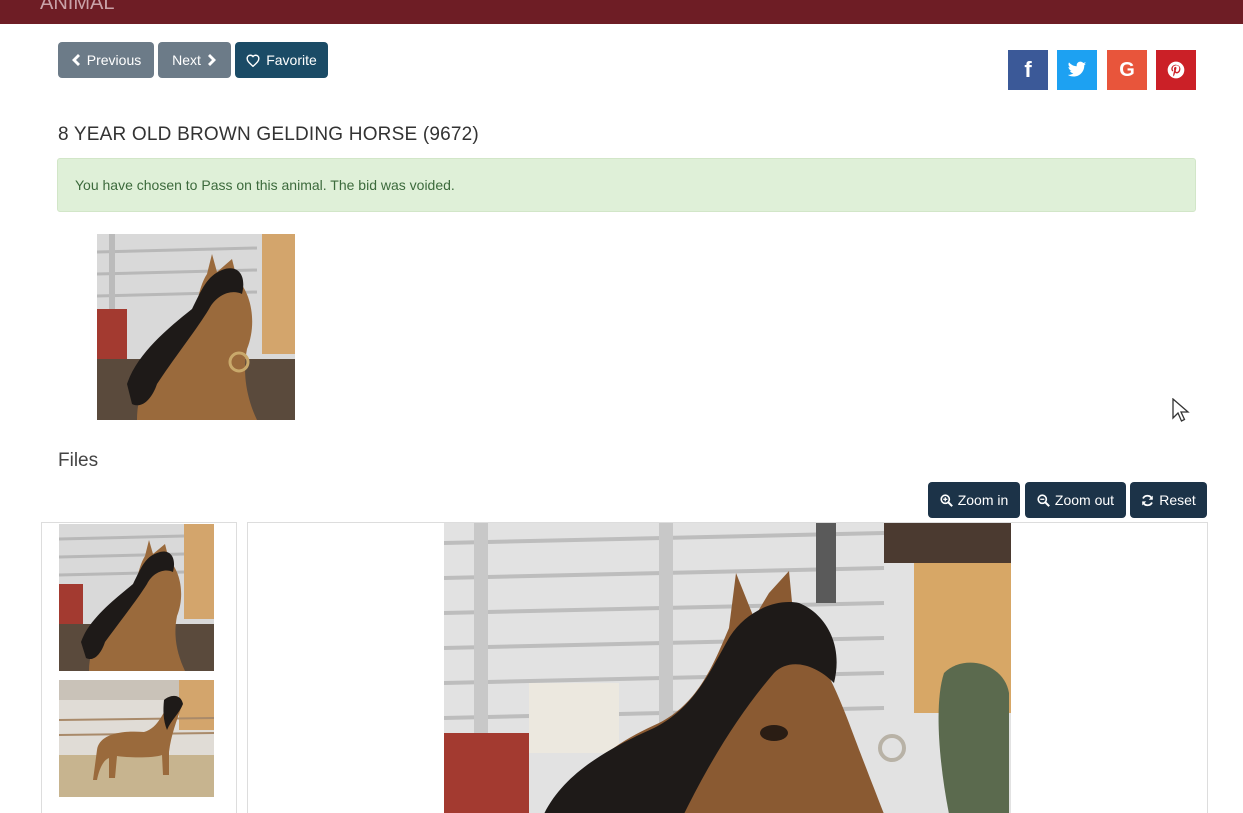 This screenshot has width=1243, height=813. I want to click on main-animal-photo, so click(195, 327).